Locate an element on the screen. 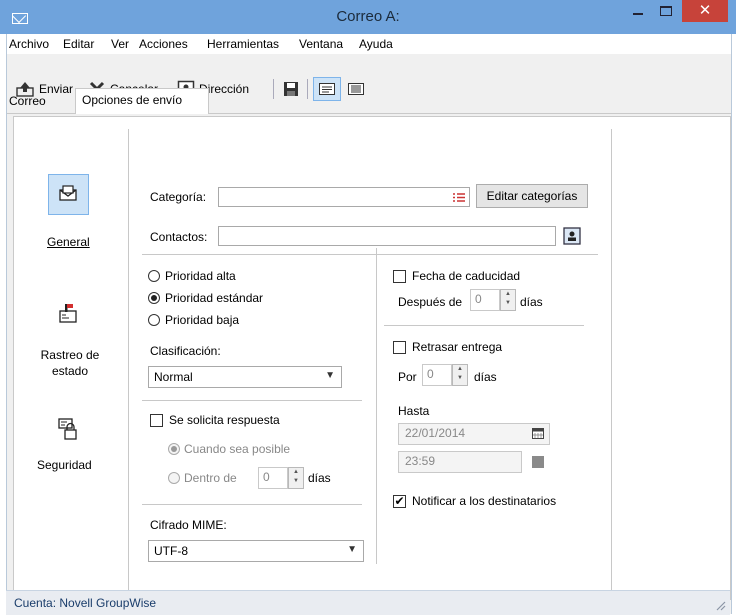  notify-checkbox: ✔ is located at coordinates (399, 501).